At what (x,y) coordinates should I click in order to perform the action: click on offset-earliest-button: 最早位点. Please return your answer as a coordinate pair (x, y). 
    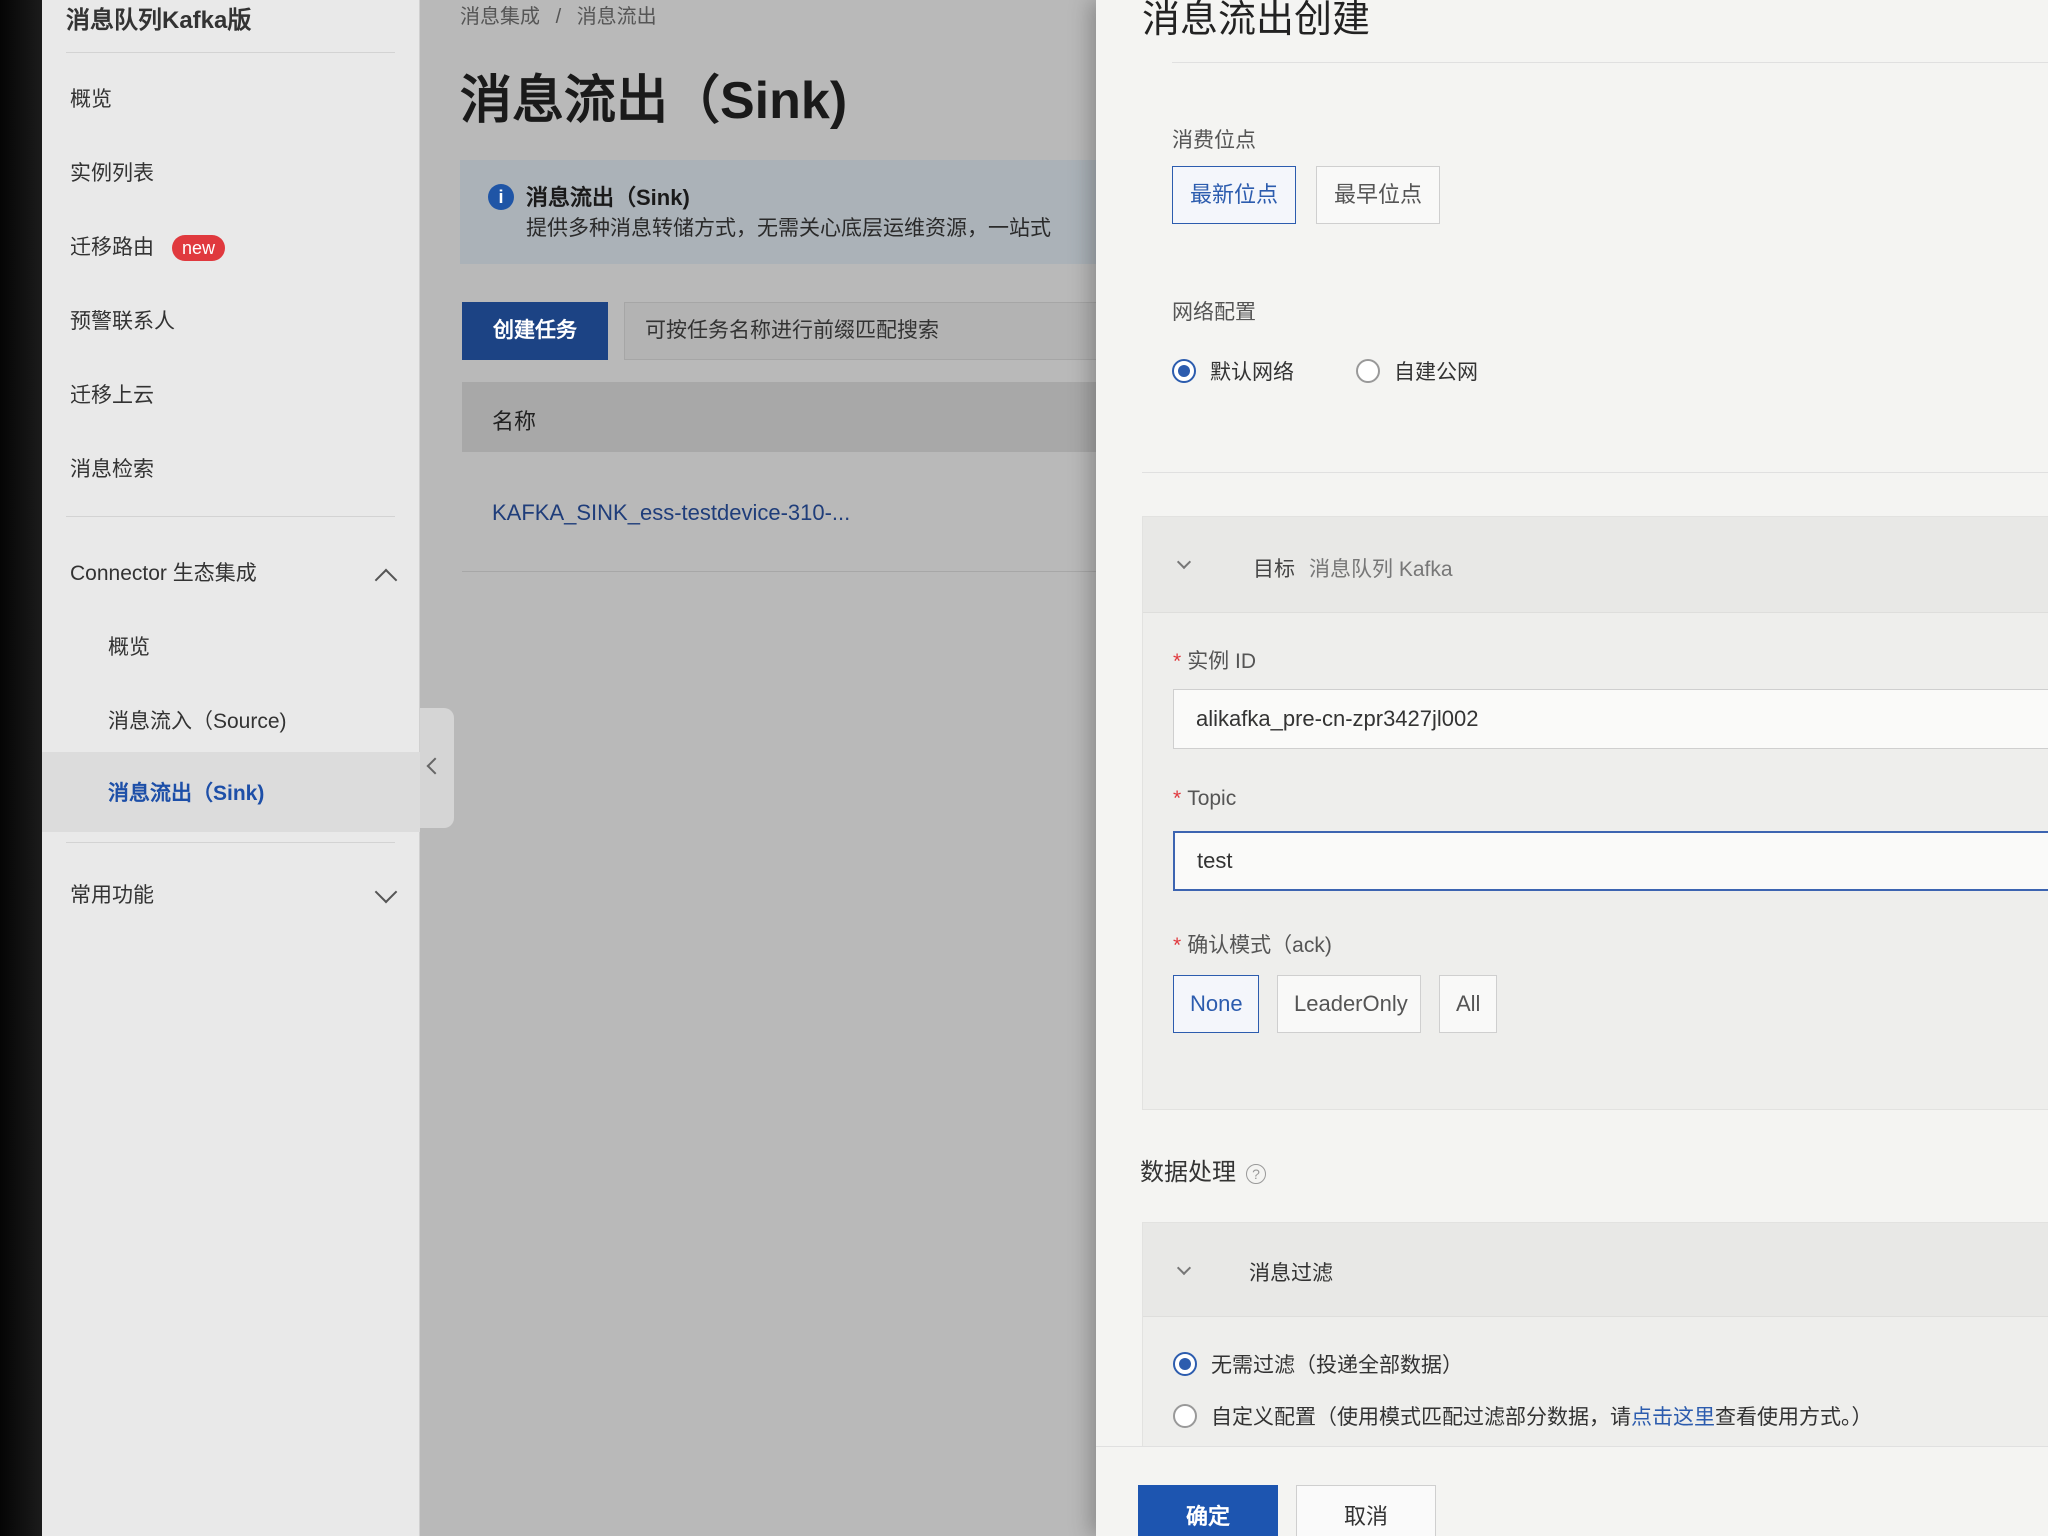
    Looking at the image, I should click on (1378, 195).